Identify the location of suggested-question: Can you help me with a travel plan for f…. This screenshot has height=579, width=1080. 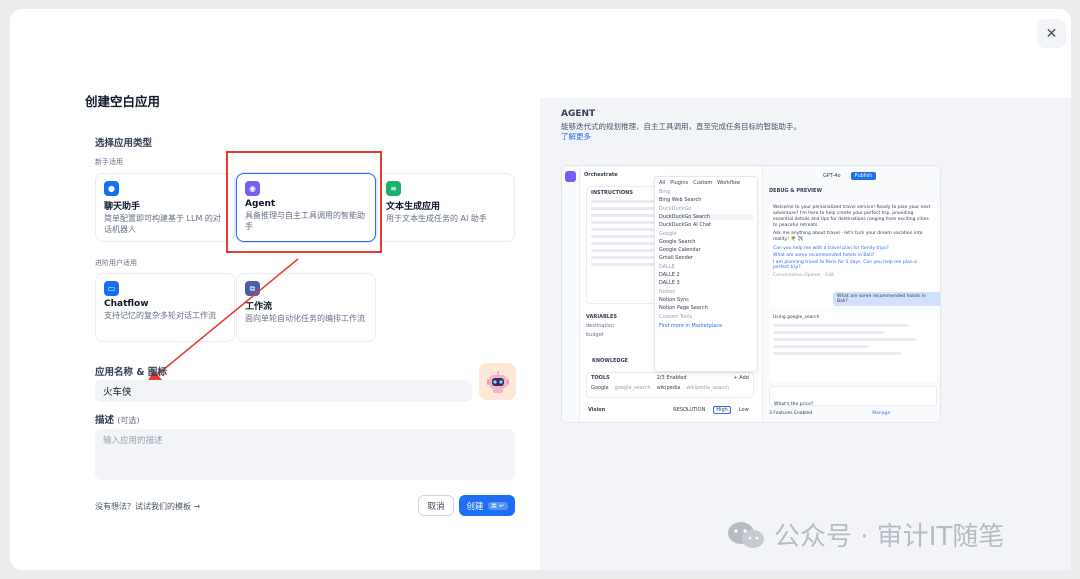
(853, 248).